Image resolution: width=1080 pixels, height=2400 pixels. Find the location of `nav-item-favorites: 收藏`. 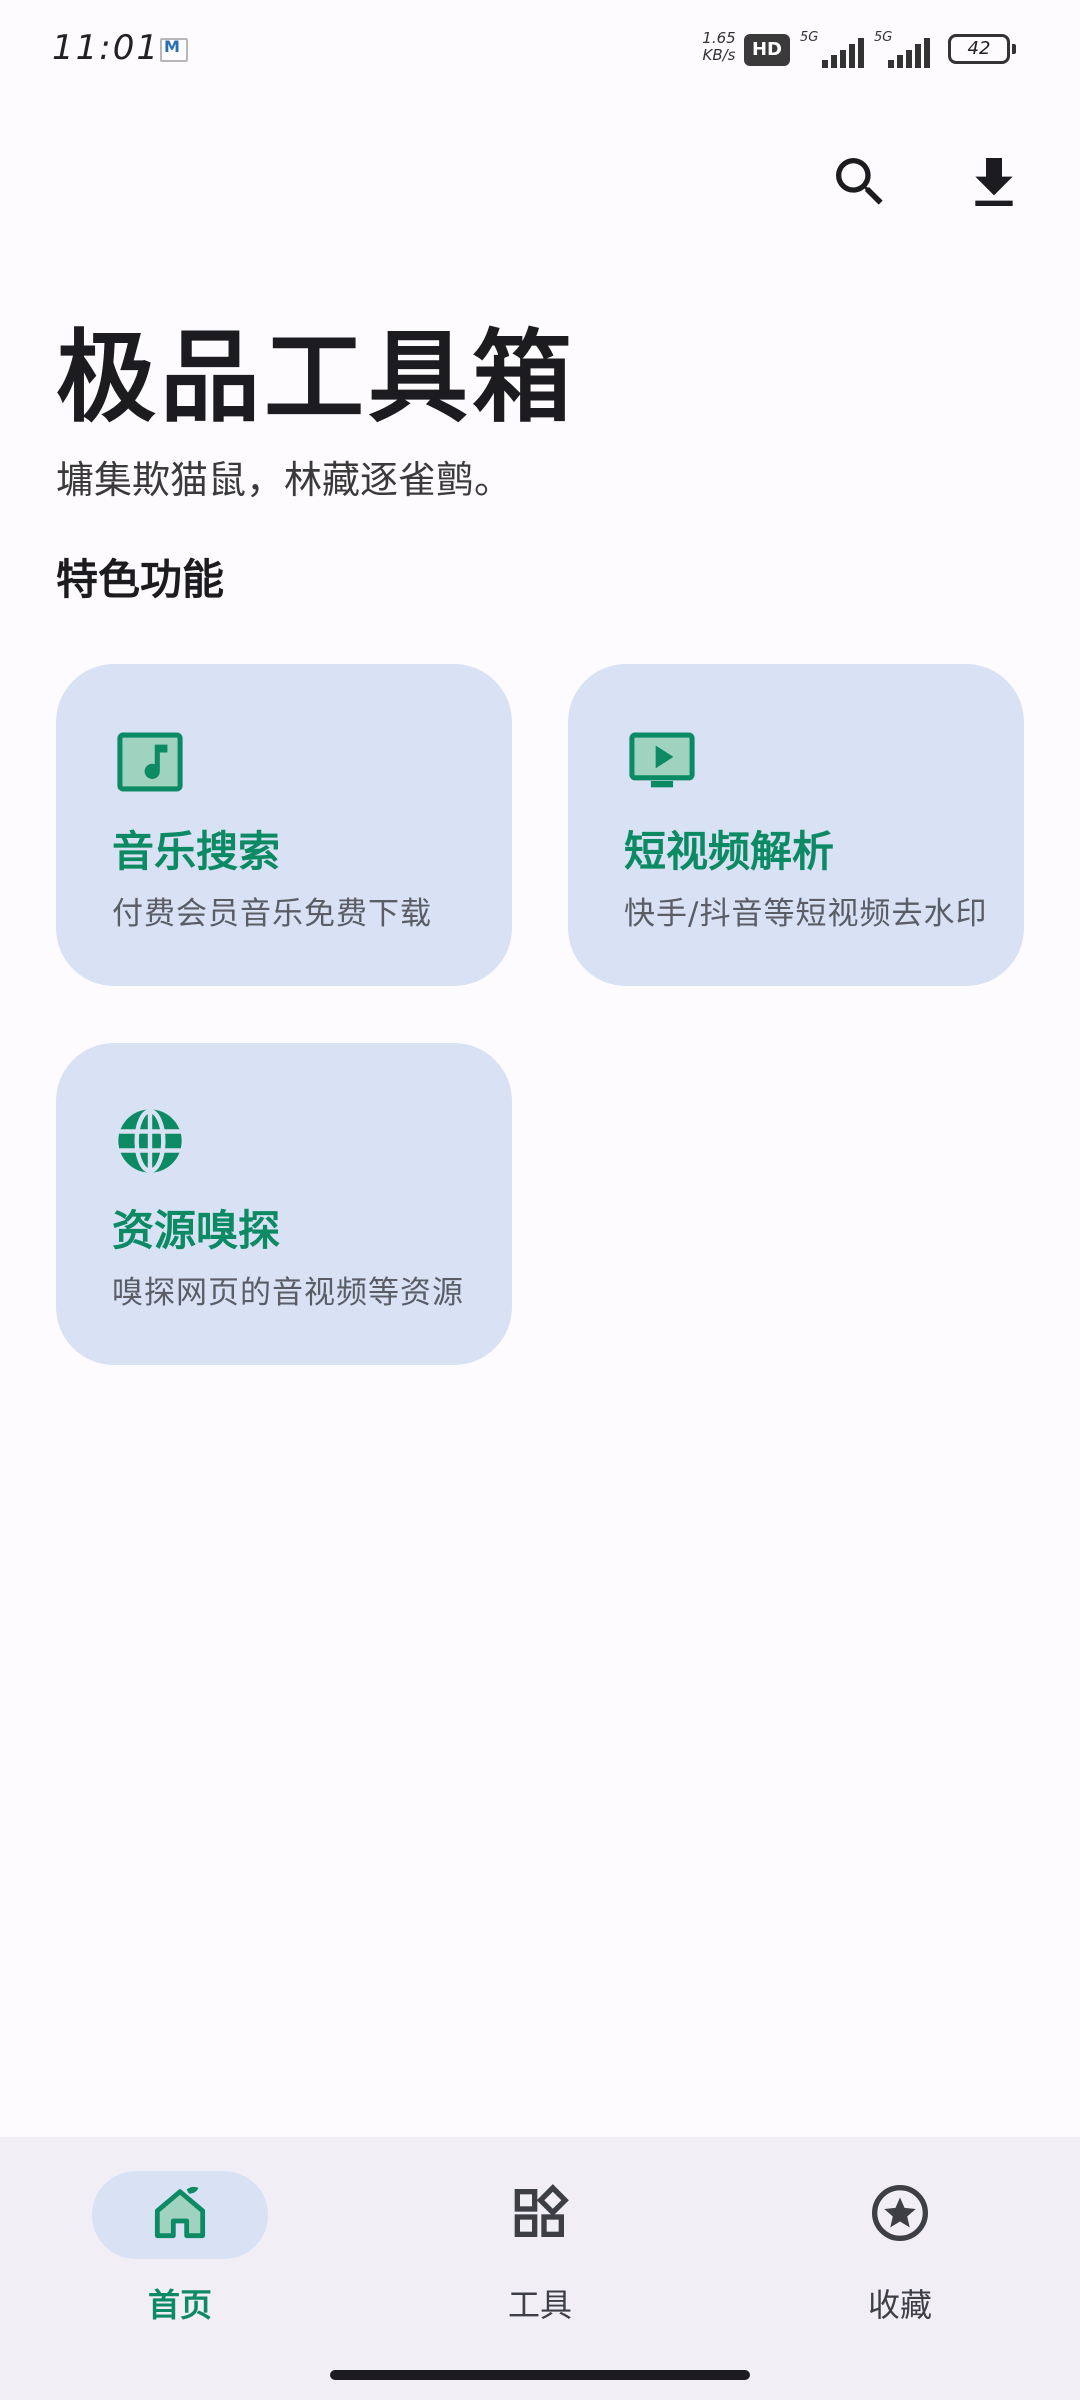

nav-item-favorites: 收藏 is located at coordinates (900, 2252).